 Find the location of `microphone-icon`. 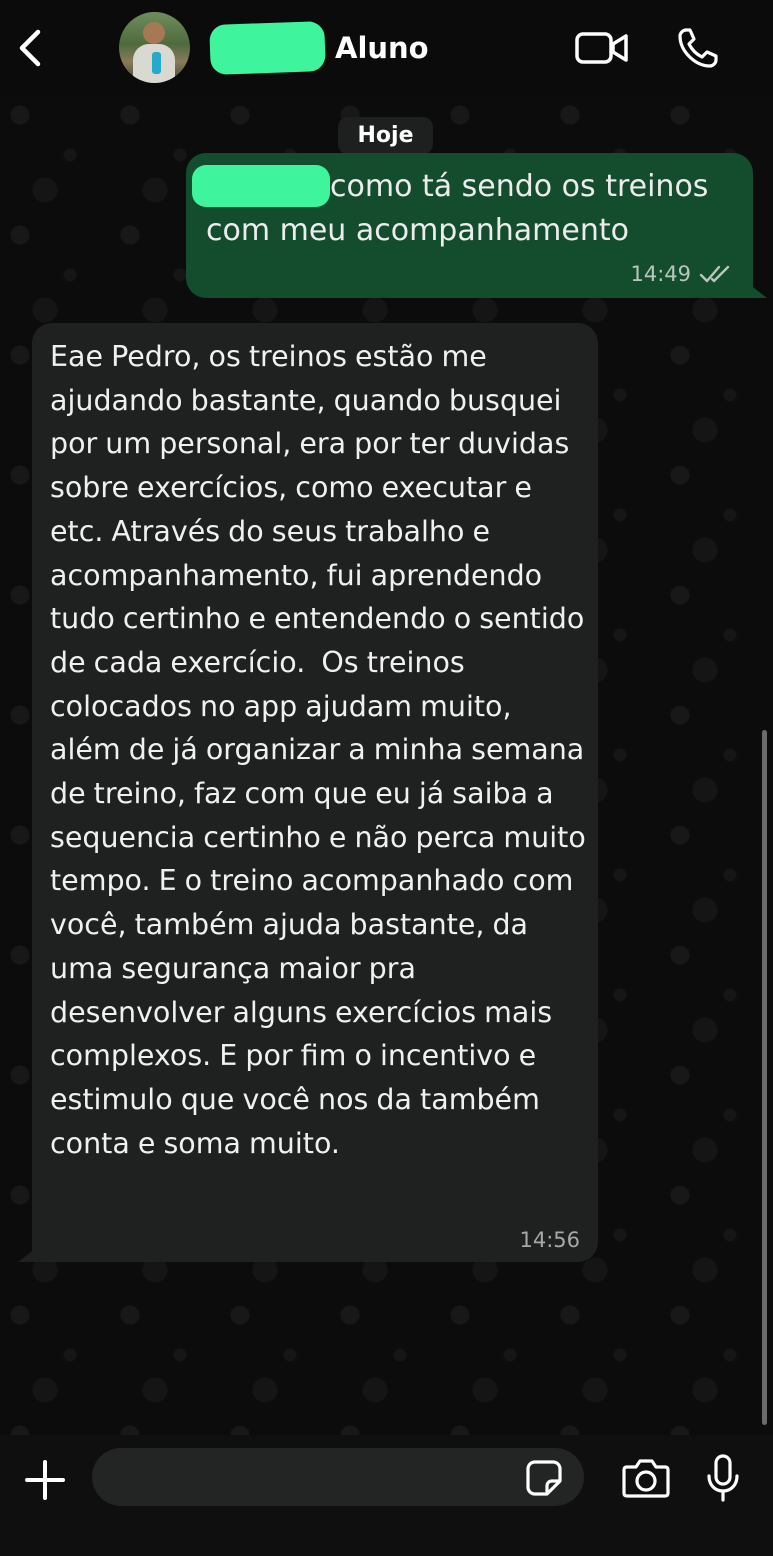

microphone-icon is located at coordinates (723, 1478).